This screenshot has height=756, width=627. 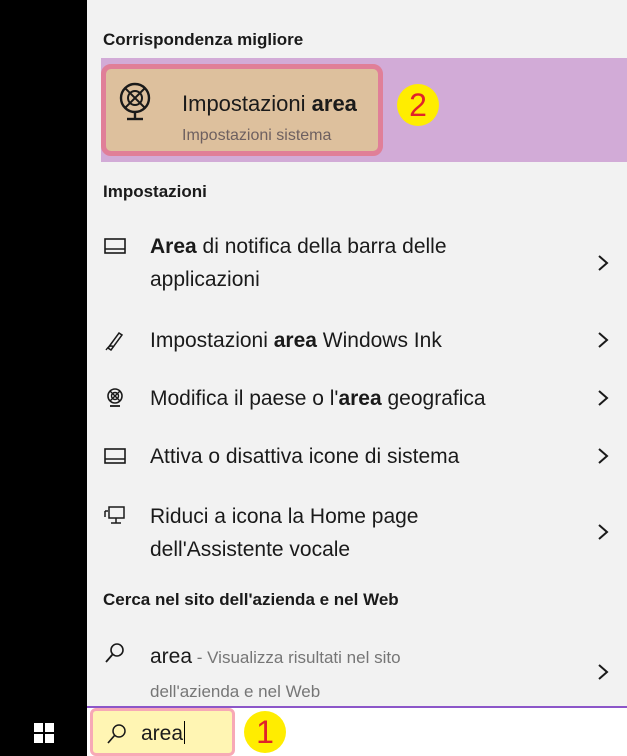 What do you see at coordinates (155, 191) in the screenshot?
I see `settings-header: Impostazioni` at bounding box center [155, 191].